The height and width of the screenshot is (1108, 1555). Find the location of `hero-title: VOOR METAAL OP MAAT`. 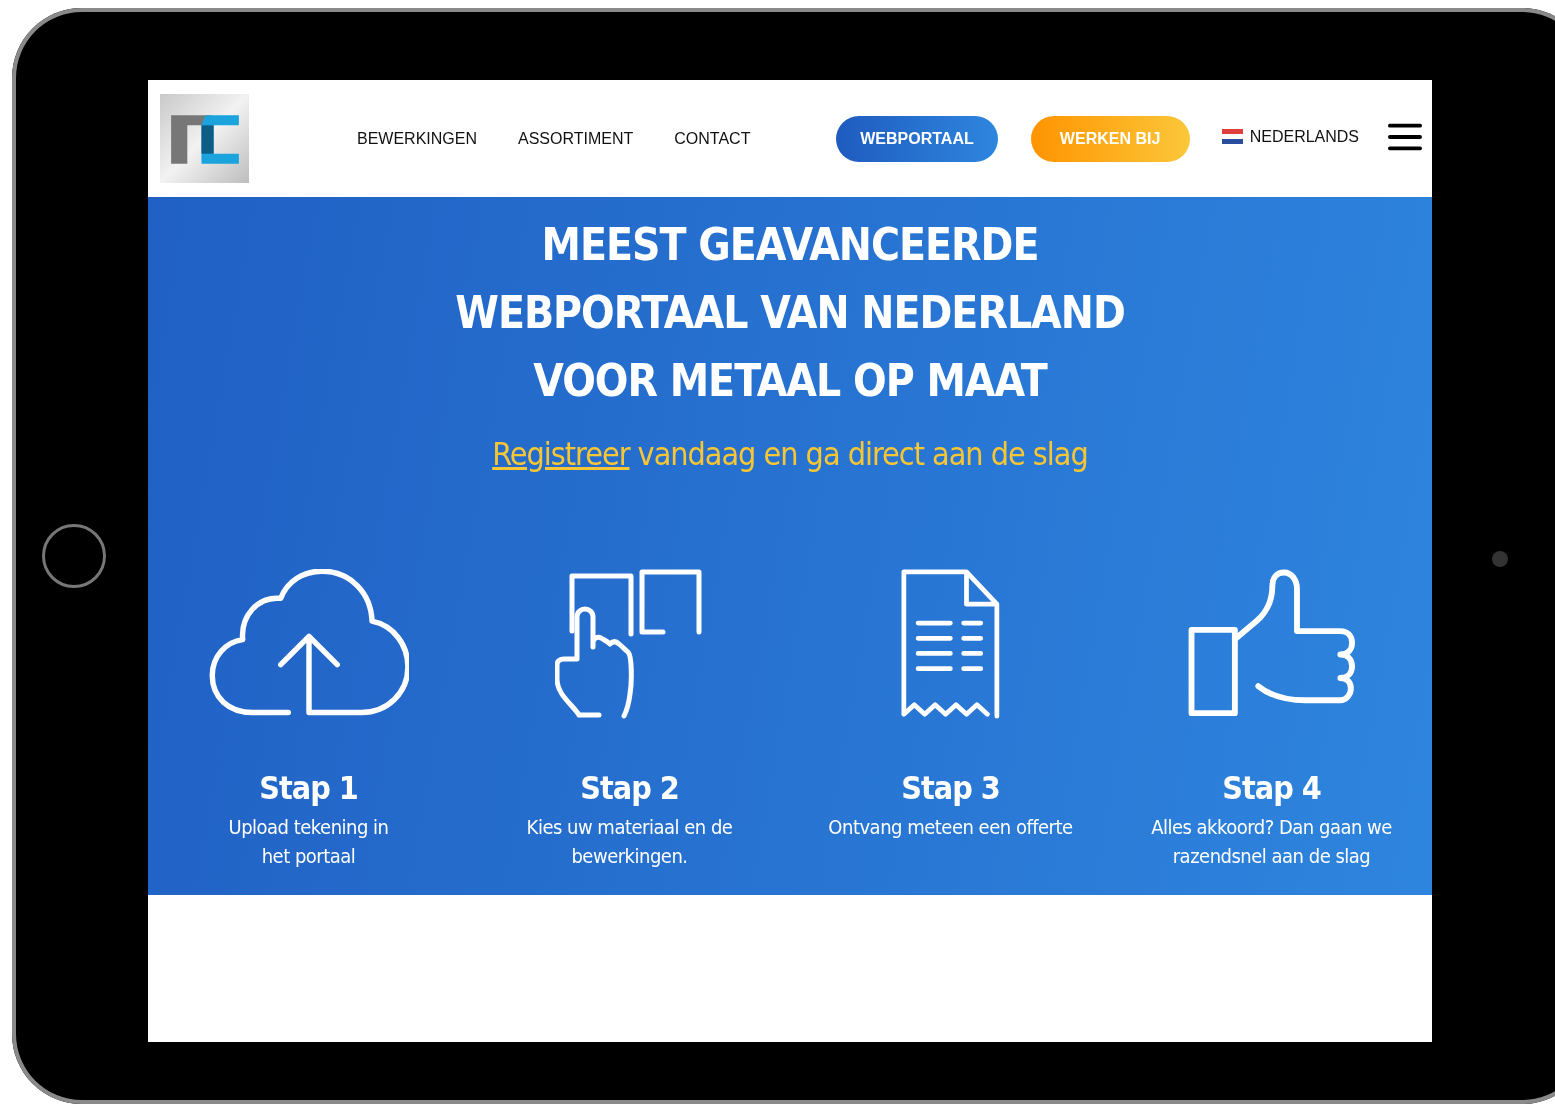

hero-title: VOOR METAAL OP MAAT is located at coordinates (790, 381).